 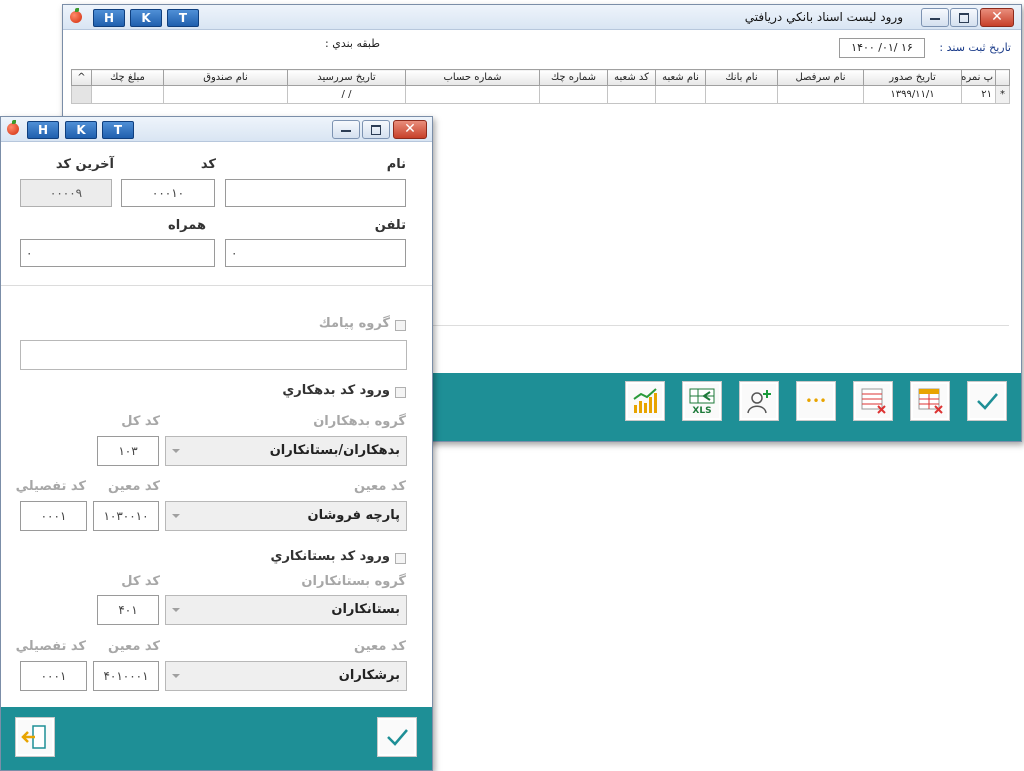 What do you see at coordinates (680, 77) in the screenshot?
I see `col-header: نام شعبه` at bounding box center [680, 77].